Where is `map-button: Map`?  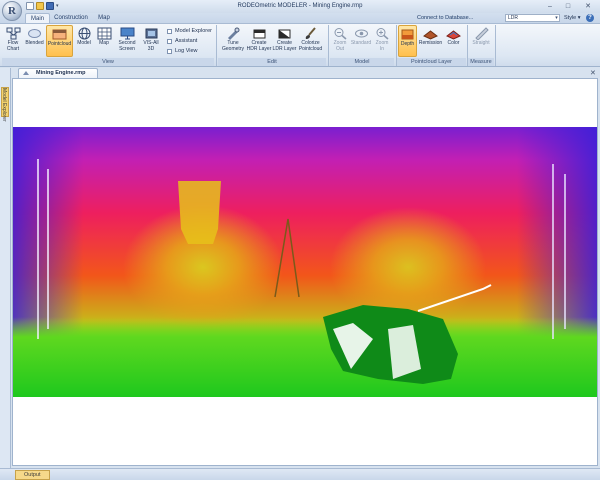
map-button: Map is located at coordinates (104, 41).